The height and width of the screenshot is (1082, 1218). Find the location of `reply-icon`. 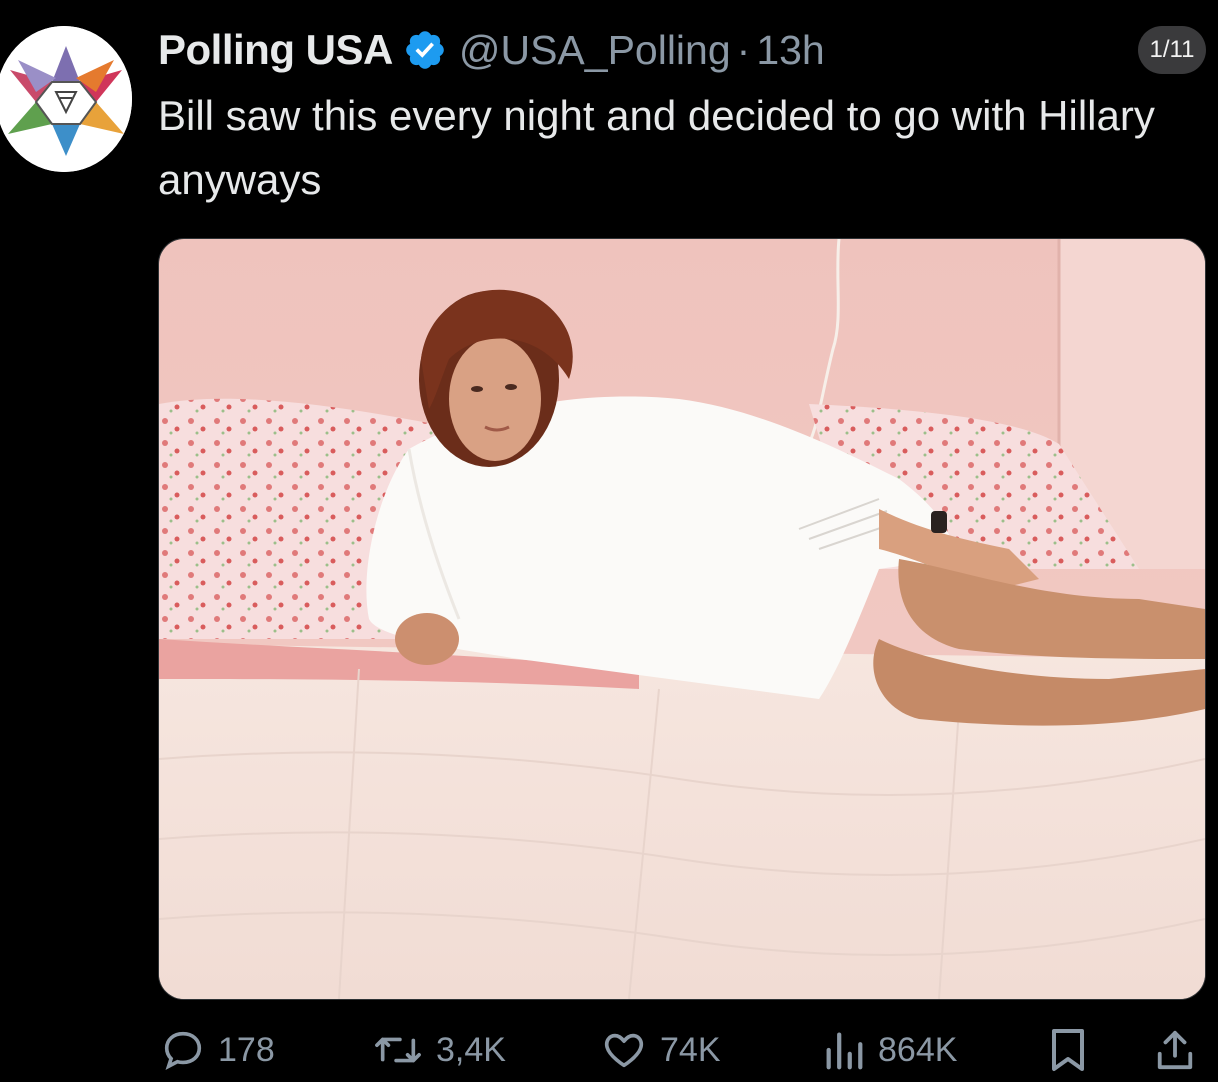

reply-icon is located at coordinates (183, 1050).